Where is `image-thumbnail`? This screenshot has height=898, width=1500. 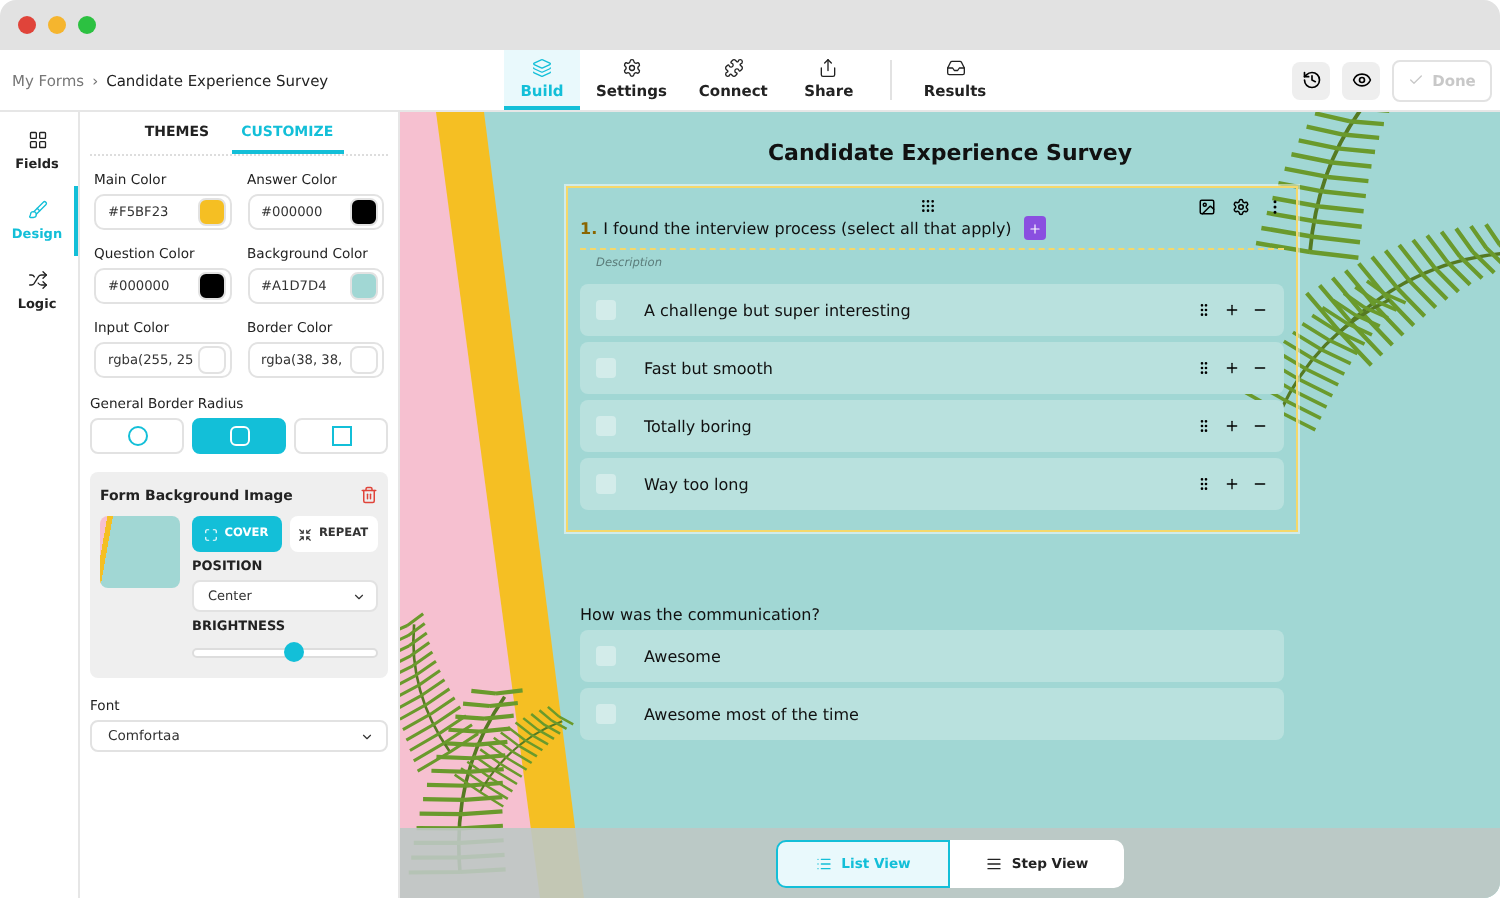
image-thumbnail is located at coordinates (140, 552).